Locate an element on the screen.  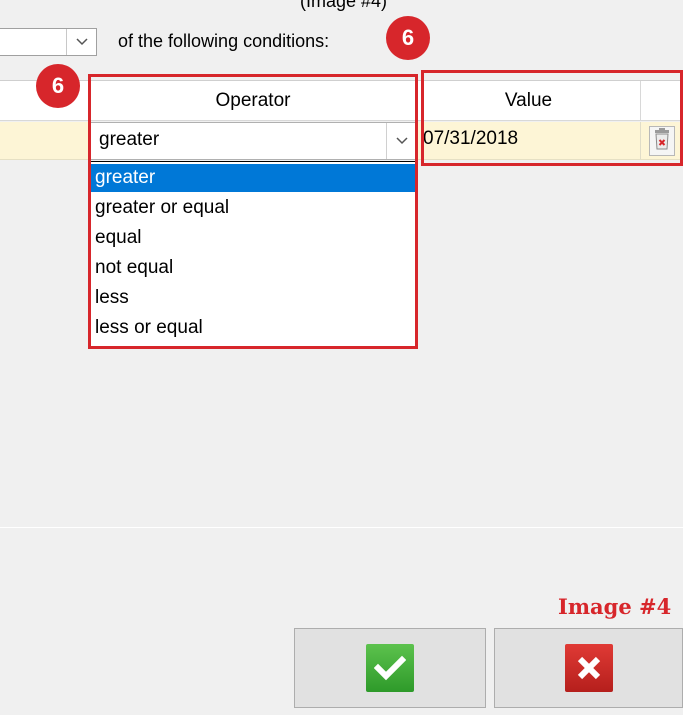
ok-button is located at coordinates (390, 668).